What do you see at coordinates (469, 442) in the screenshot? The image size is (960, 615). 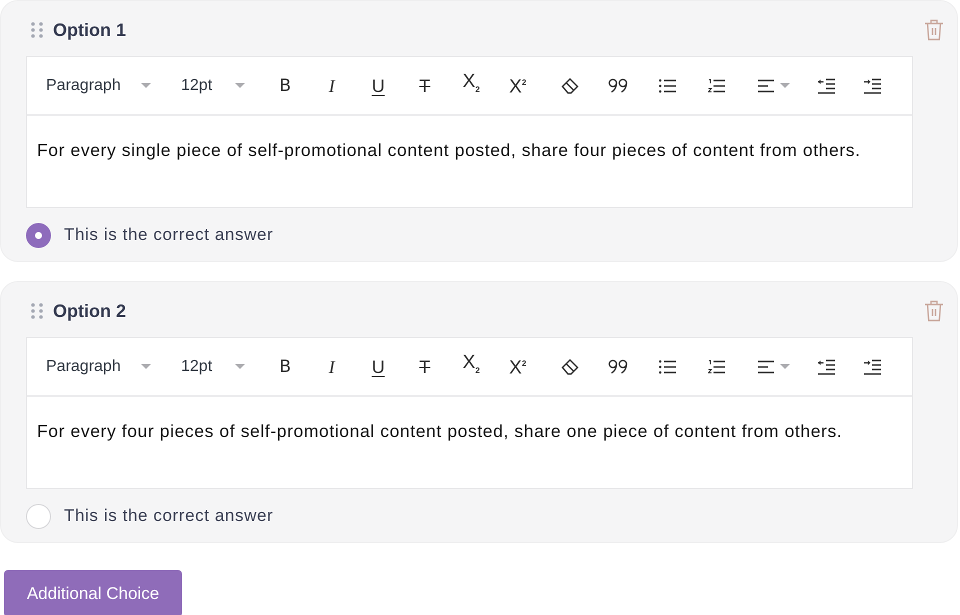 I see `answer-text-field: For every four pieces of self-promotional content posted, share one piece of content from others.` at bounding box center [469, 442].